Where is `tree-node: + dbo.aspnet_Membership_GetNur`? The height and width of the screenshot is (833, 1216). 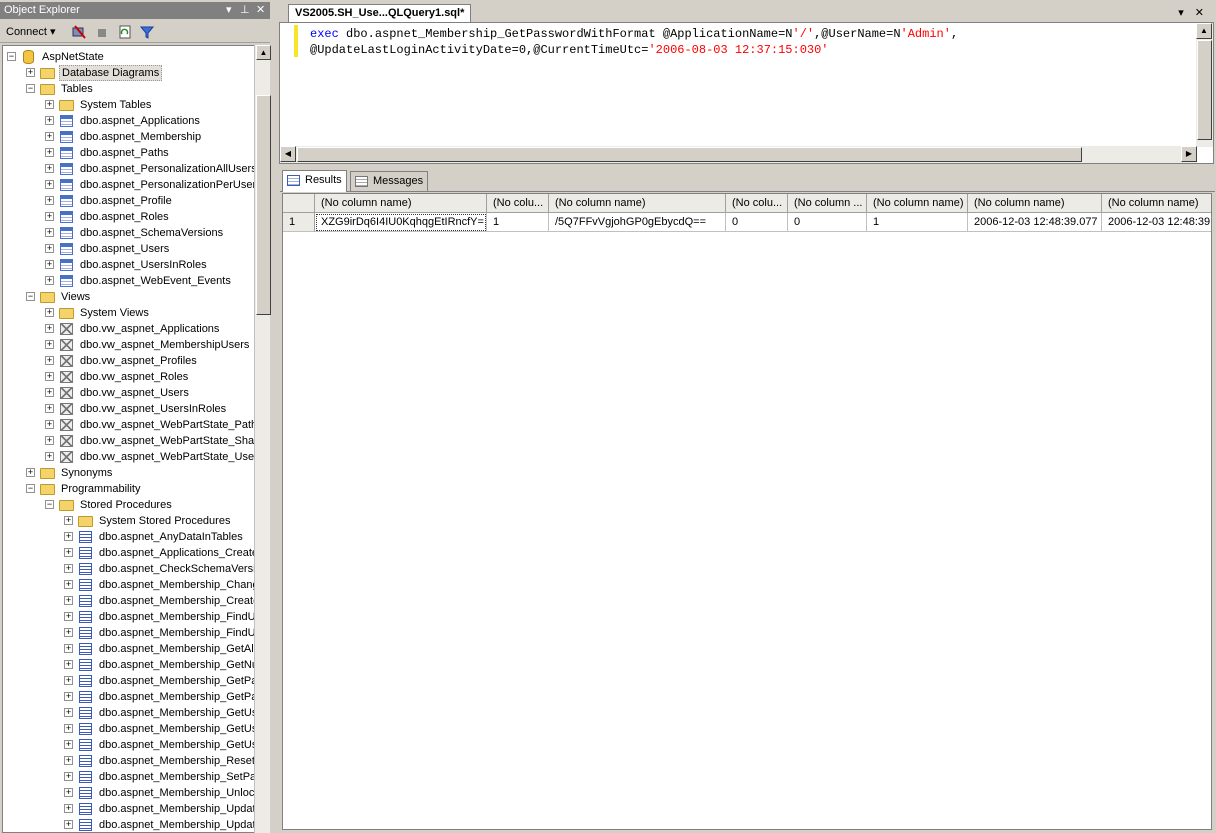 tree-node: + dbo.aspnet_Membership_GetNur is located at coordinates (128, 665).